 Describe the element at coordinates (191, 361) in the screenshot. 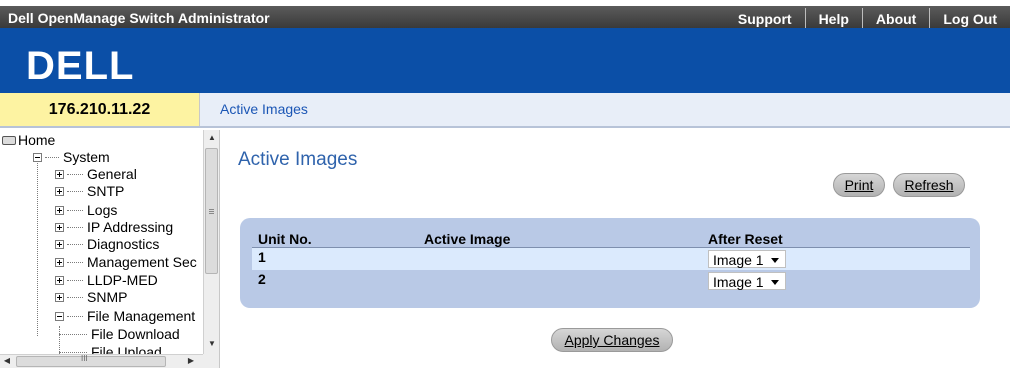

I see `scroll-right-arrow-icon: ▶` at that location.